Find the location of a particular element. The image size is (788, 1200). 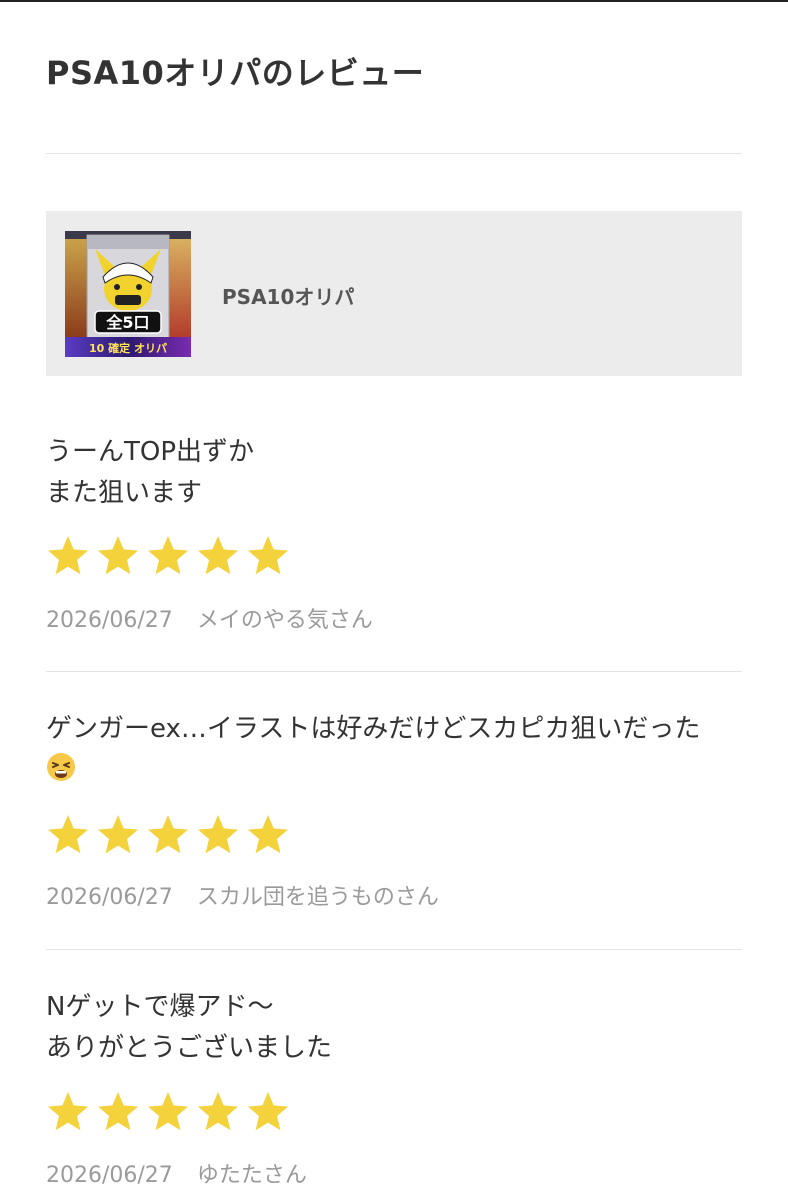

review-author: メイのやる気さん is located at coordinates (284, 620).